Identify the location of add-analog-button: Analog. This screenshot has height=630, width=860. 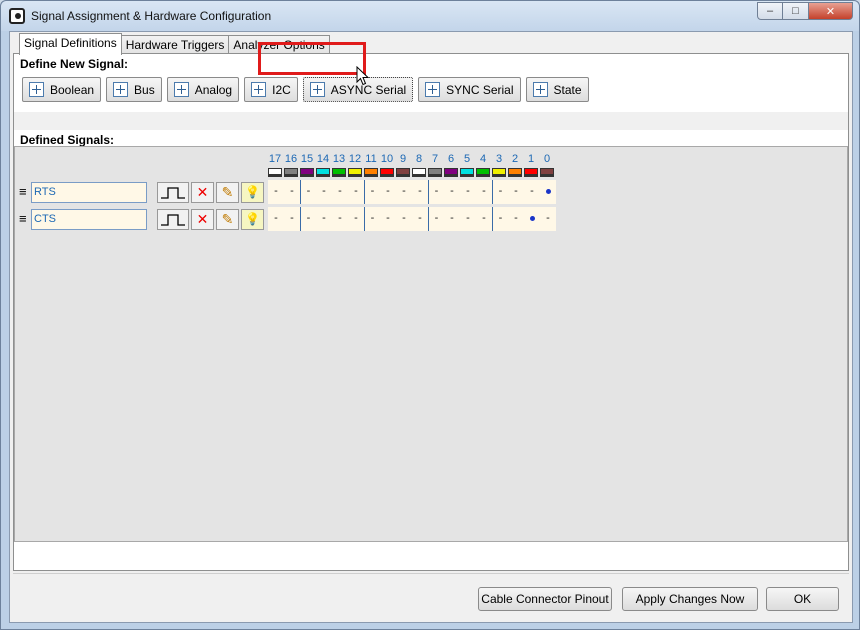
(203, 89).